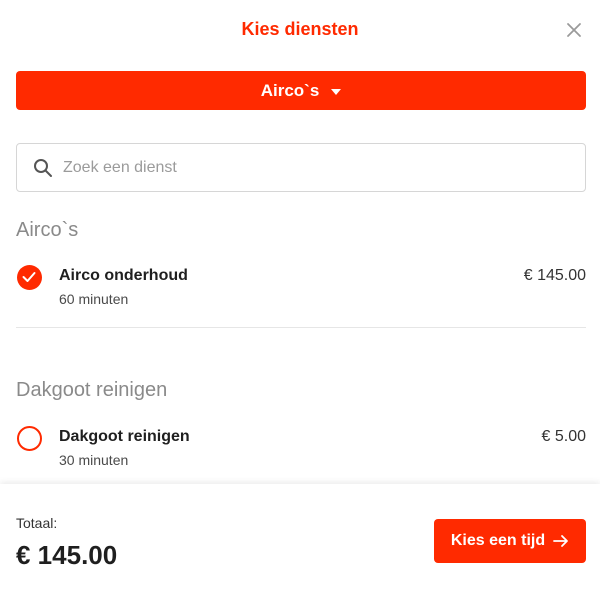 This screenshot has width=600, height=600. I want to click on search-icon, so click(43, 167).